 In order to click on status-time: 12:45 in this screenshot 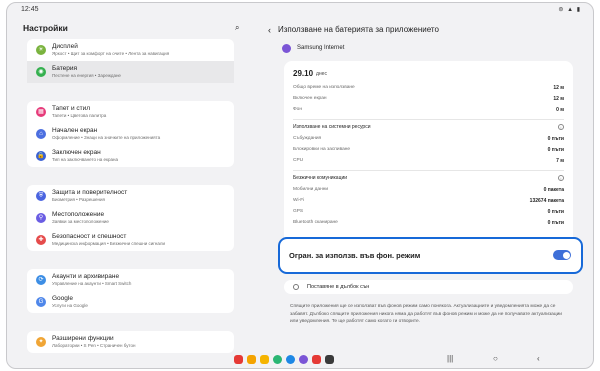, I will do `click(30, 9)`.